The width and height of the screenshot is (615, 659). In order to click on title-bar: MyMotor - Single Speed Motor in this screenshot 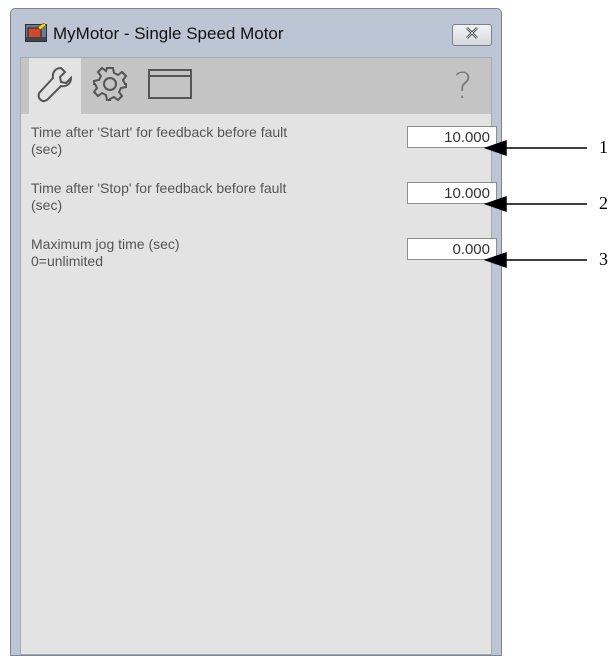, I will do `click(256, 33)`.